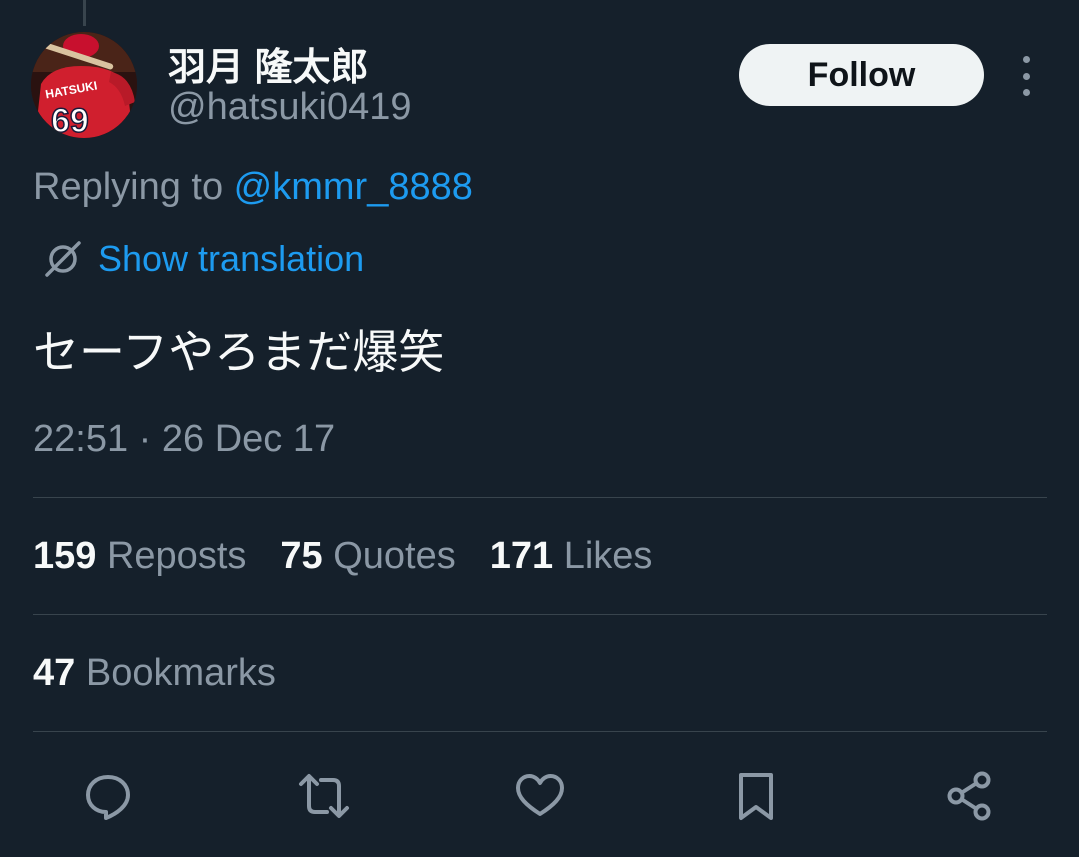  Describe the element at coordinates (231, 258) in the screenshot. I see `show-translation-label: Show translation` at that location.